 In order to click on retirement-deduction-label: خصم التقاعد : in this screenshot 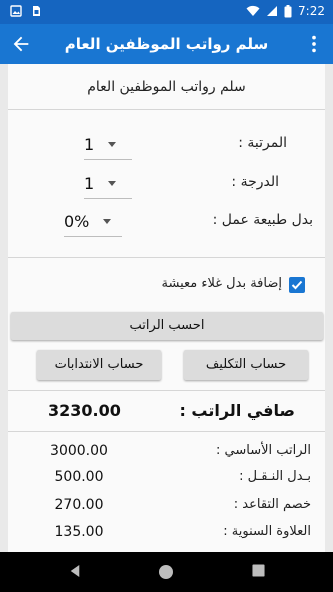, I will do `click(272, 504)`.